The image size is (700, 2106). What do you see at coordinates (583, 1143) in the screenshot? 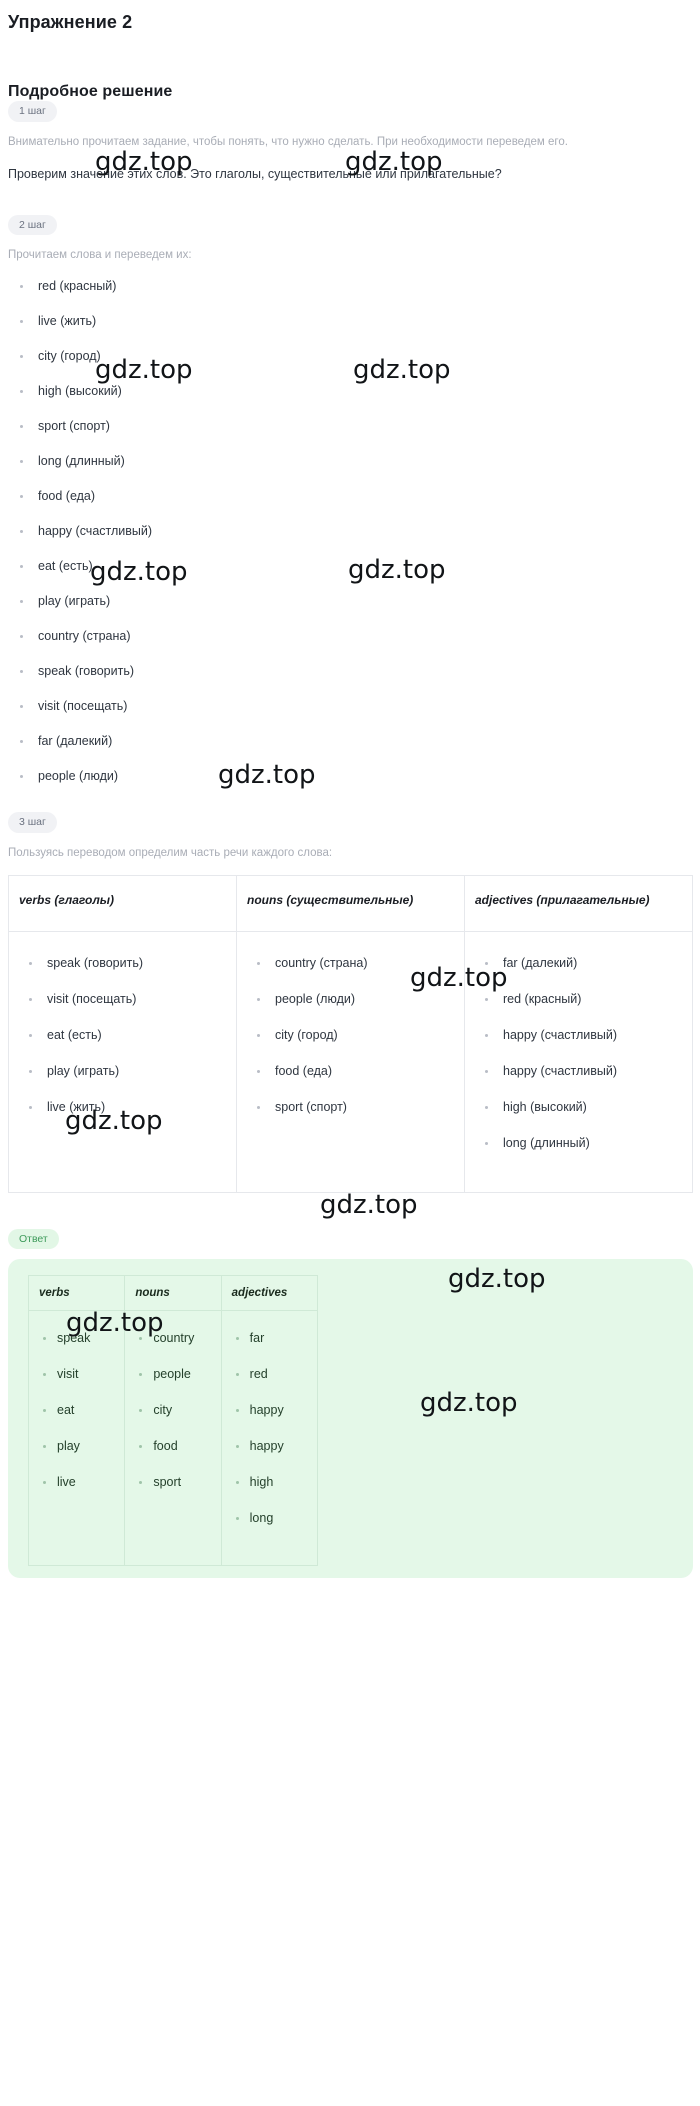
I see `table-list-item: long (длинный)` at bounding box center [583, 1143].